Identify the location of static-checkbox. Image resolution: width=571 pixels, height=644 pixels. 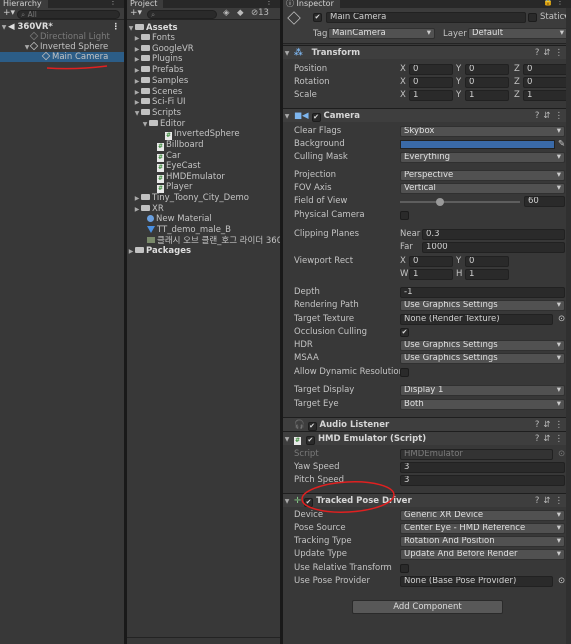
(532, 17).